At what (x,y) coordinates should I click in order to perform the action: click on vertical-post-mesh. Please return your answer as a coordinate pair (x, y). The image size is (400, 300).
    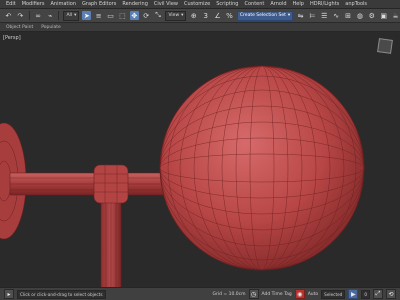
    Looking at the image, I should click on (111, 239).